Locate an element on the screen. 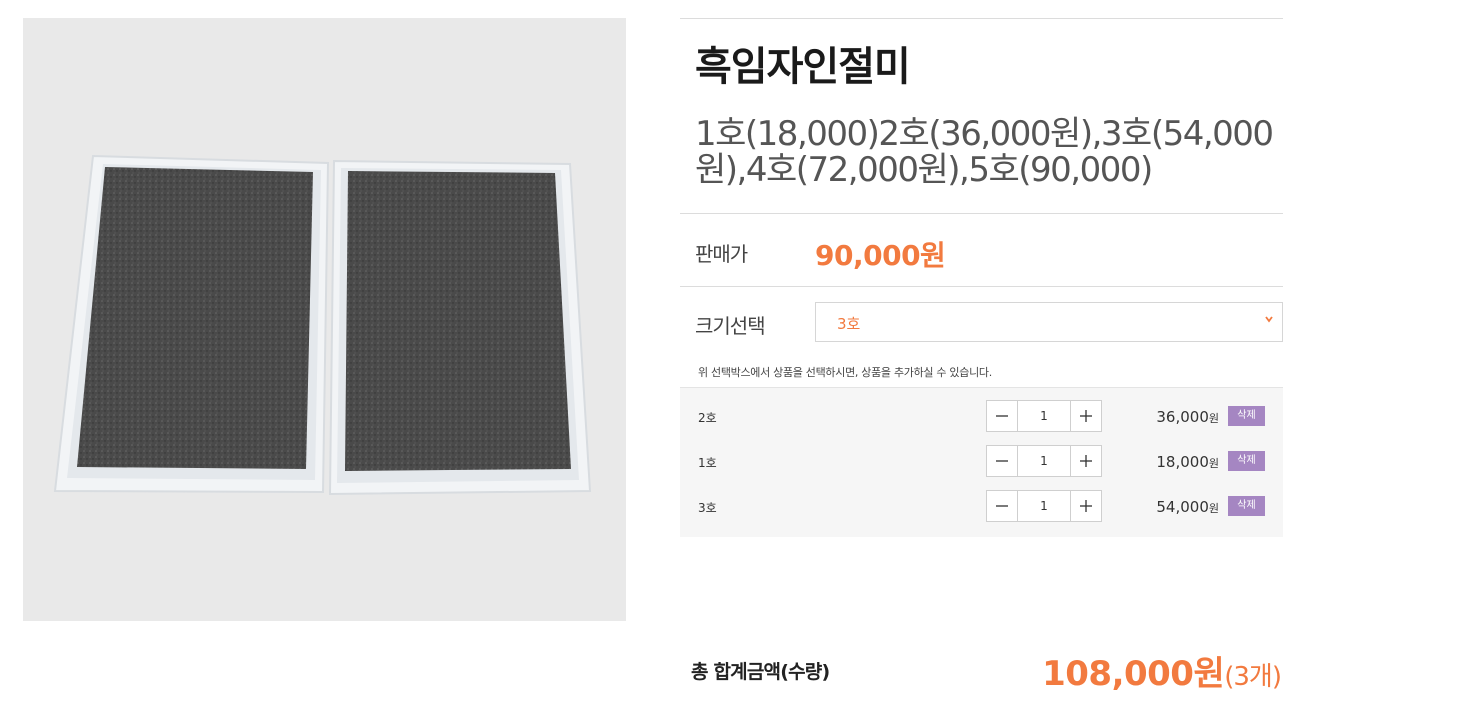 This screenshot has width=1469, height=708. option-row: 3호 1 54,000원 삭제 is located at coordinates (981, 507).